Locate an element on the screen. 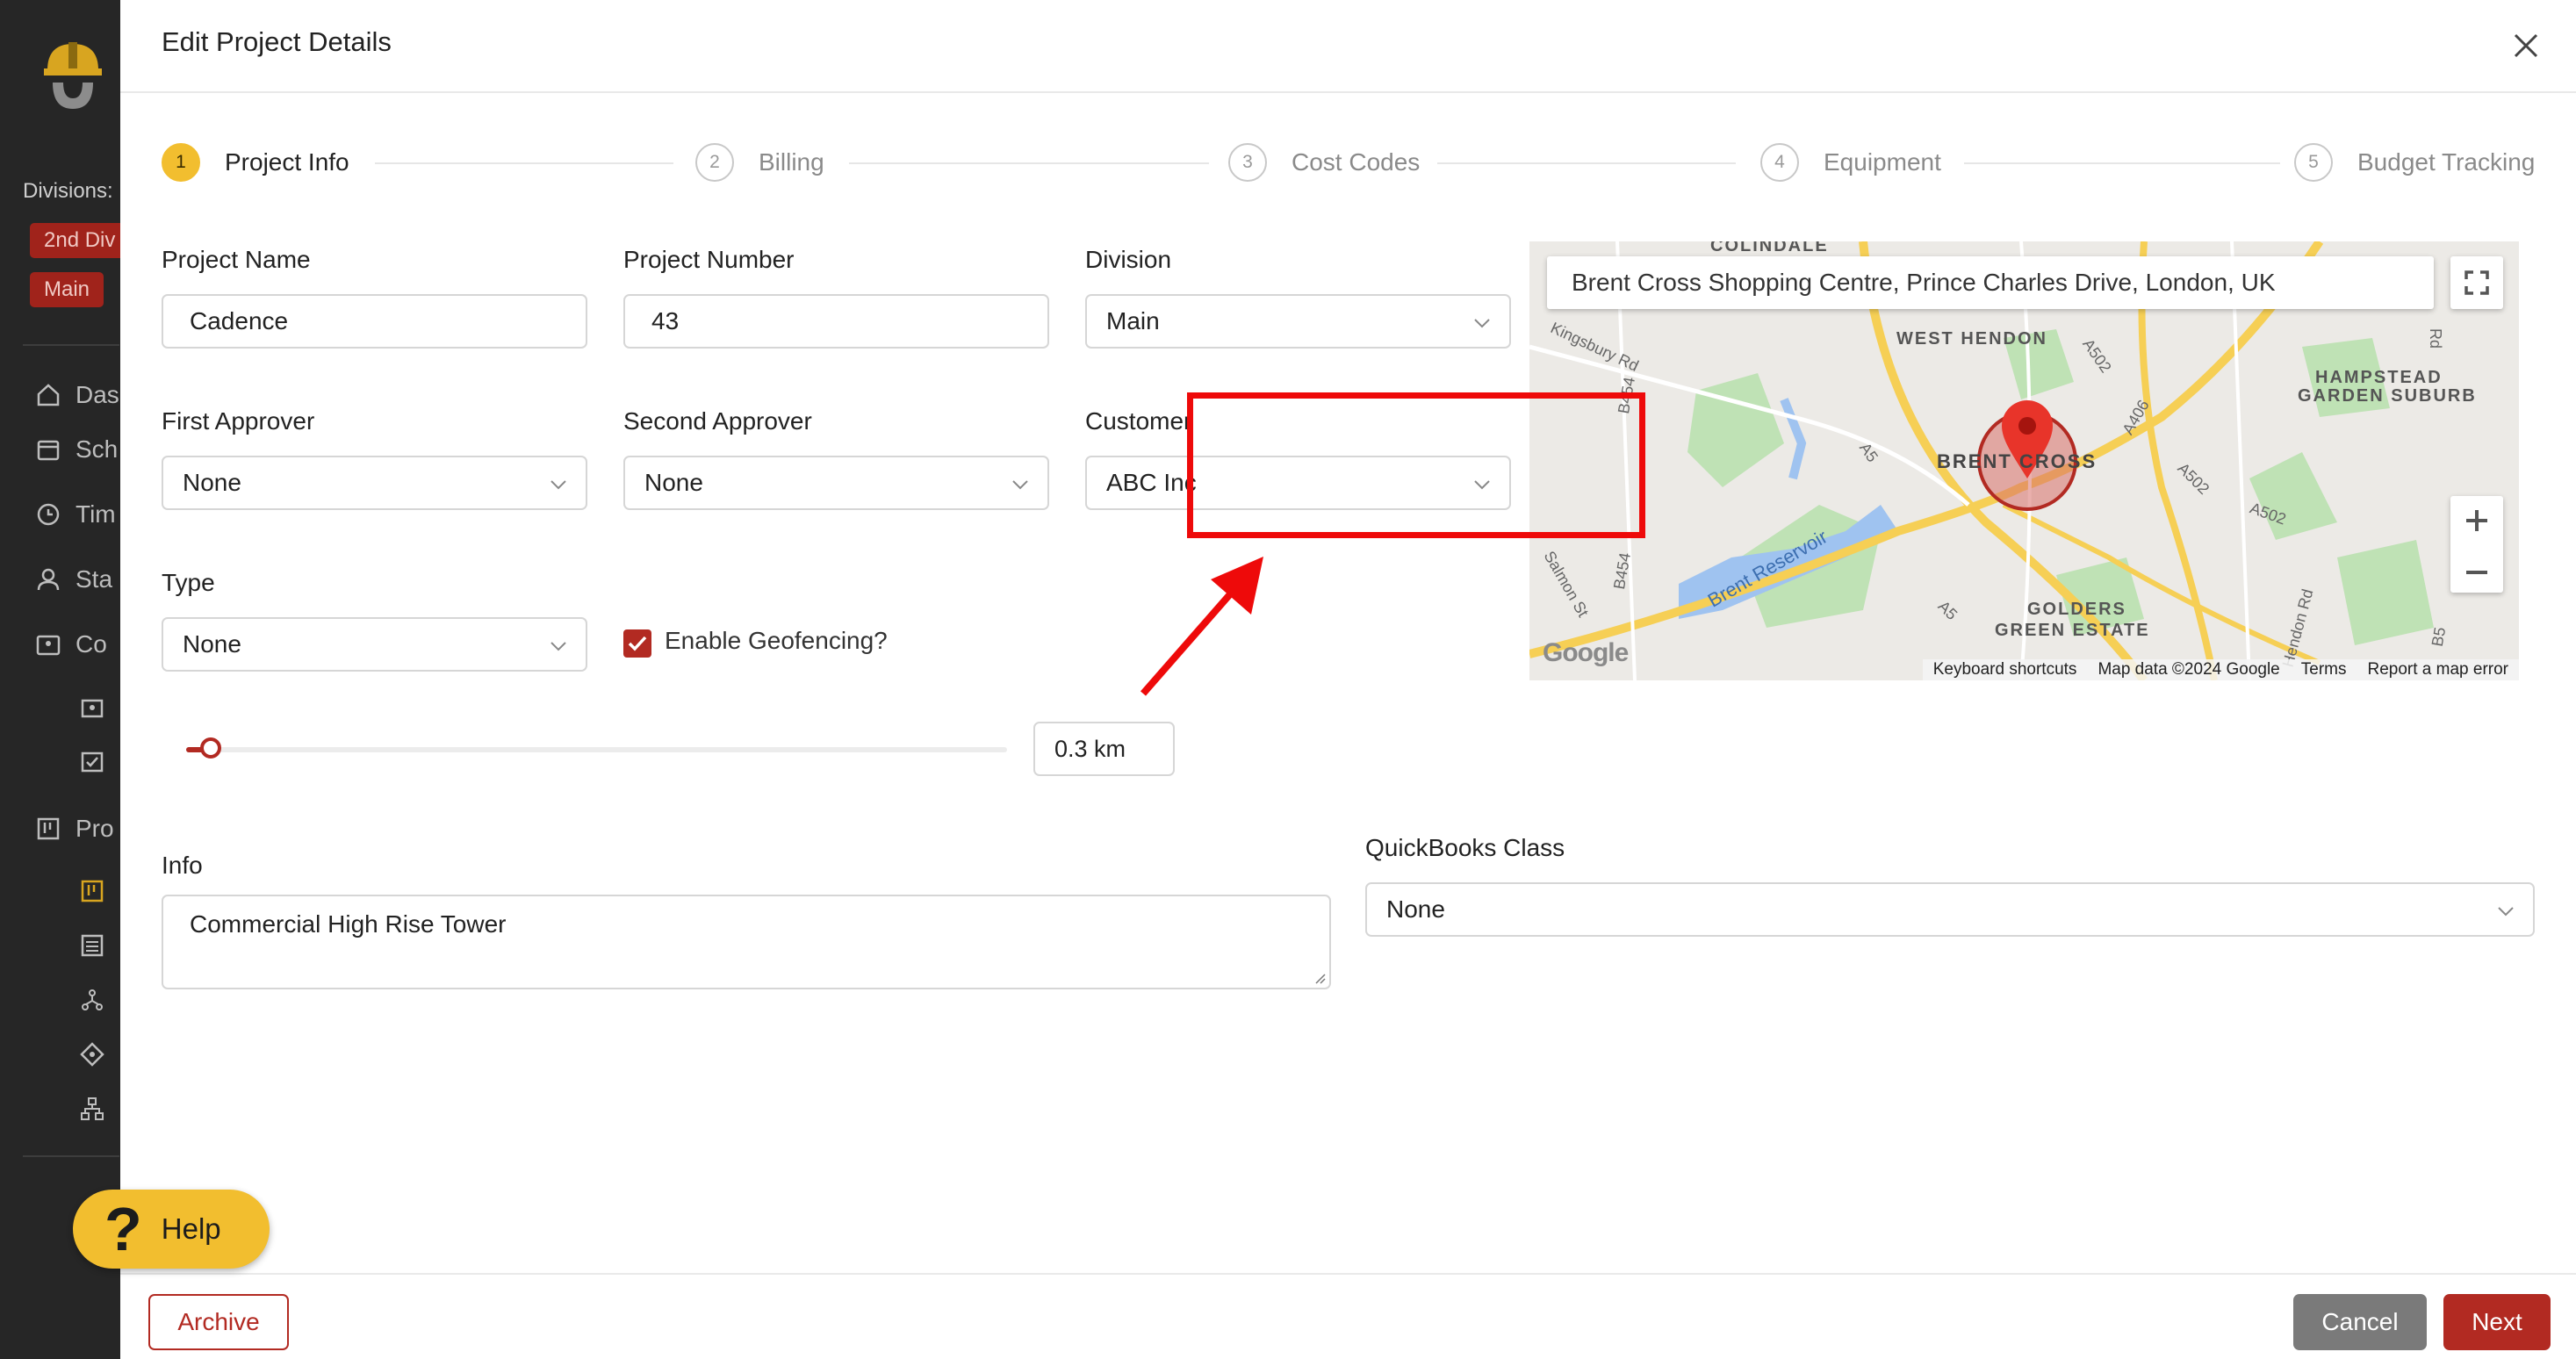 The image size is (2576, 1359). modal-footer: Archive Cancel Next is located at coordinates (1348, 1316).